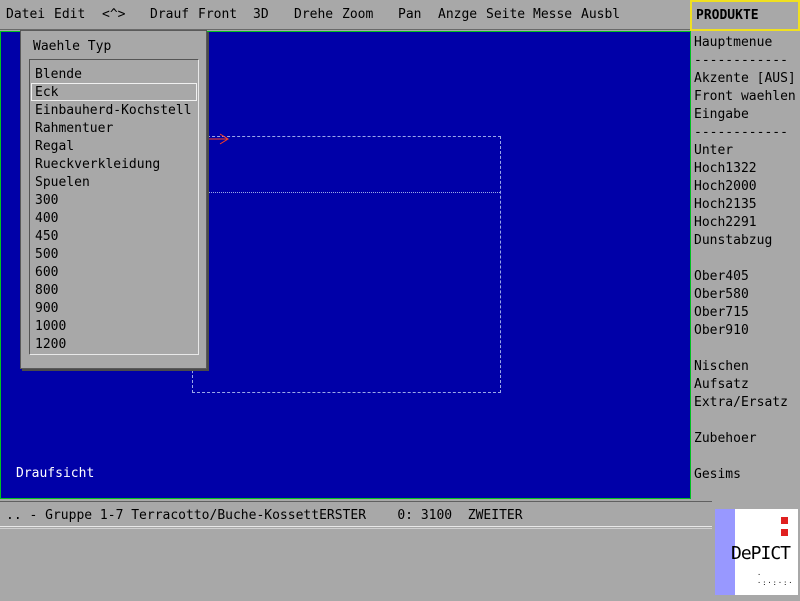  Describe the element at coordinates (55, 473) in the screenshot. I see `view-label: Draufsicht` at that location.